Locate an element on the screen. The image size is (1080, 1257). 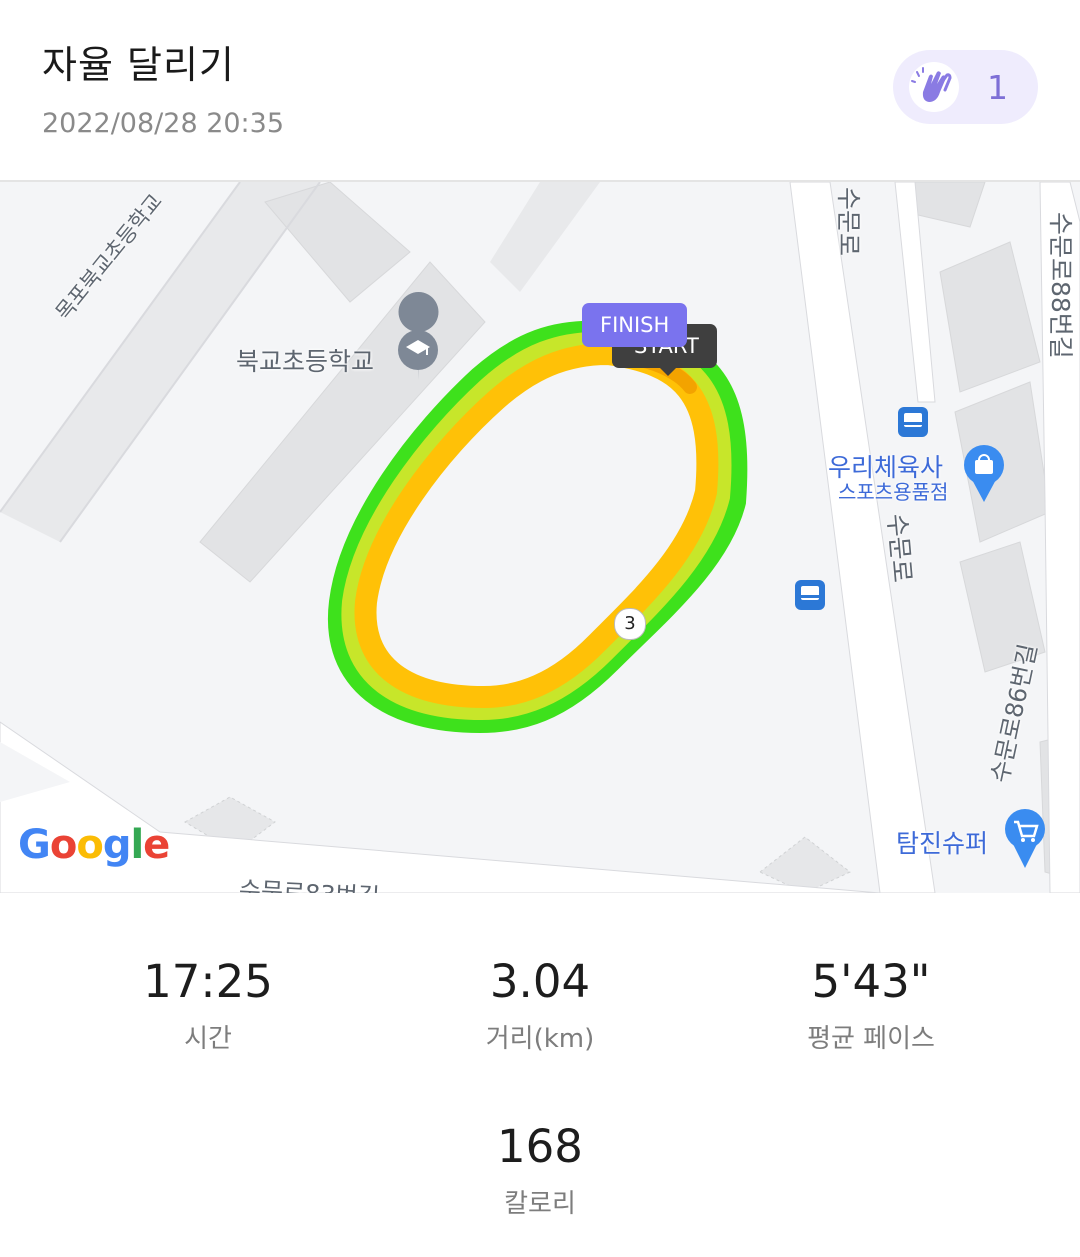
stat-time-label: 시간 is located at coordinates (208, 1039).